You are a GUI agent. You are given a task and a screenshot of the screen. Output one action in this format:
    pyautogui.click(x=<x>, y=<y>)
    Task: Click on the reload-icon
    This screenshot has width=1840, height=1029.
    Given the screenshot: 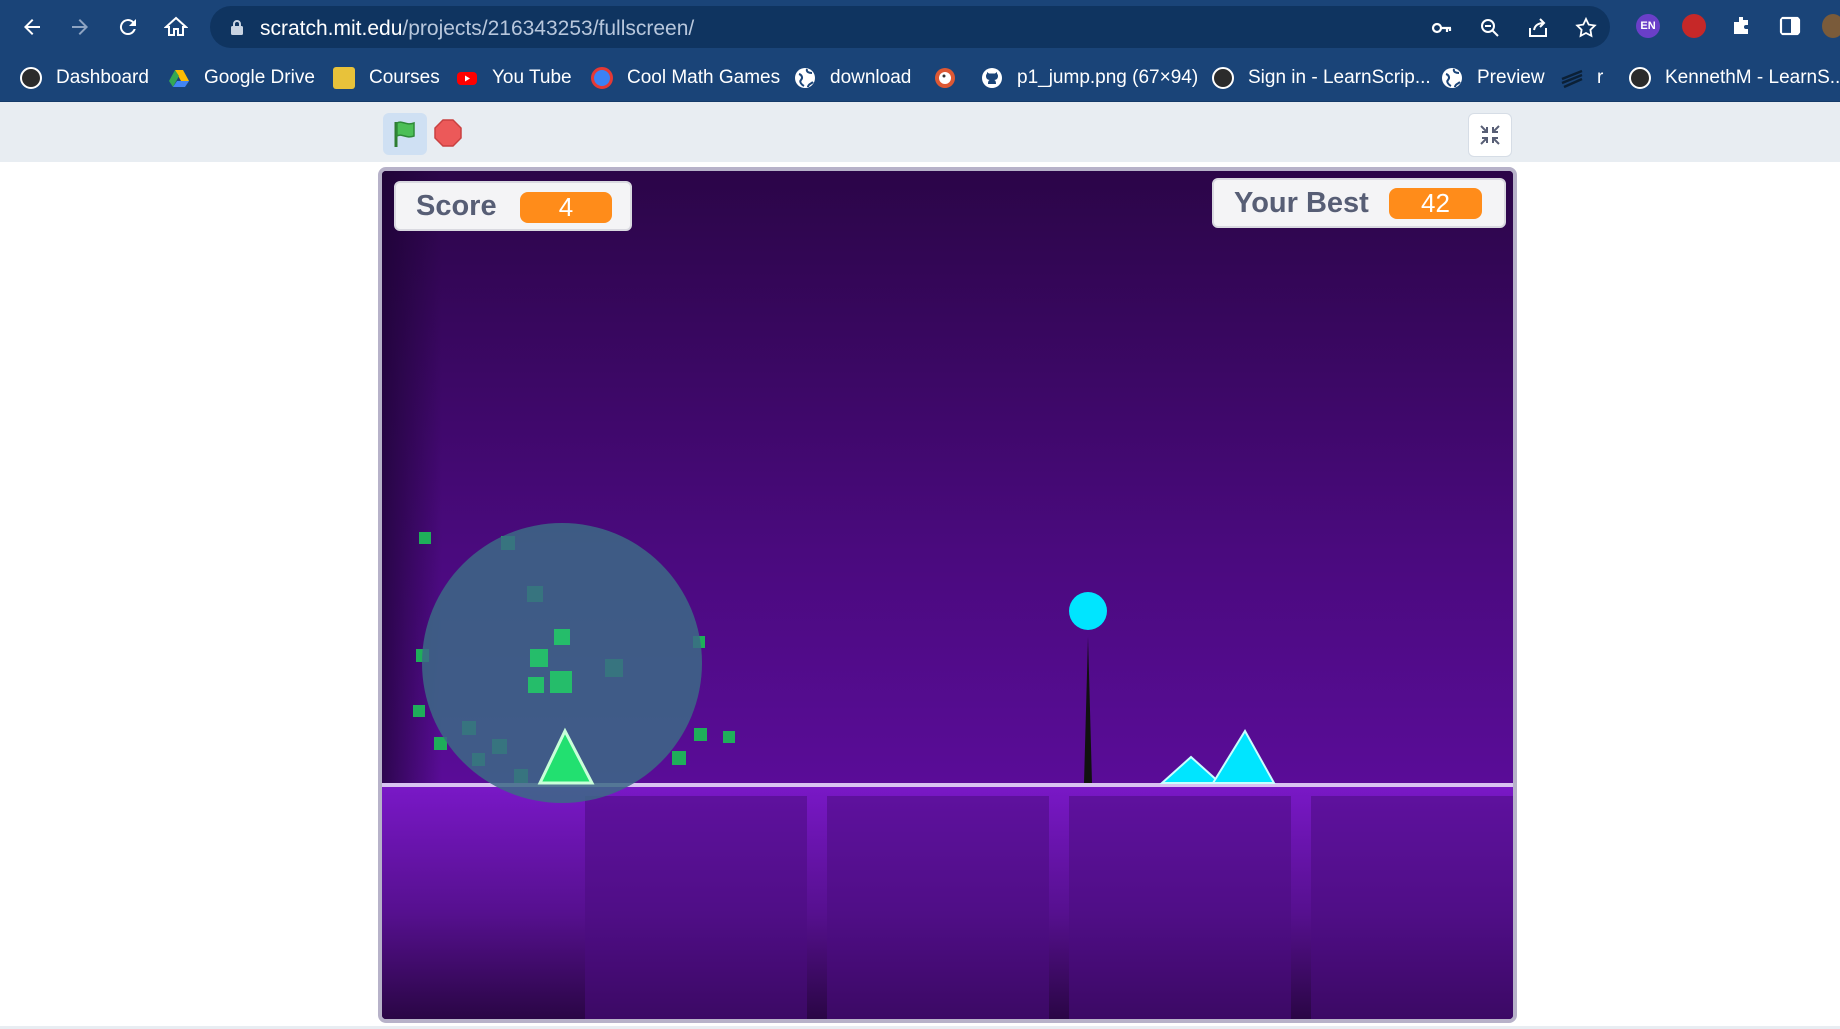 What is the action you would take?
    pyautogui.click(x=128, y=27)
    